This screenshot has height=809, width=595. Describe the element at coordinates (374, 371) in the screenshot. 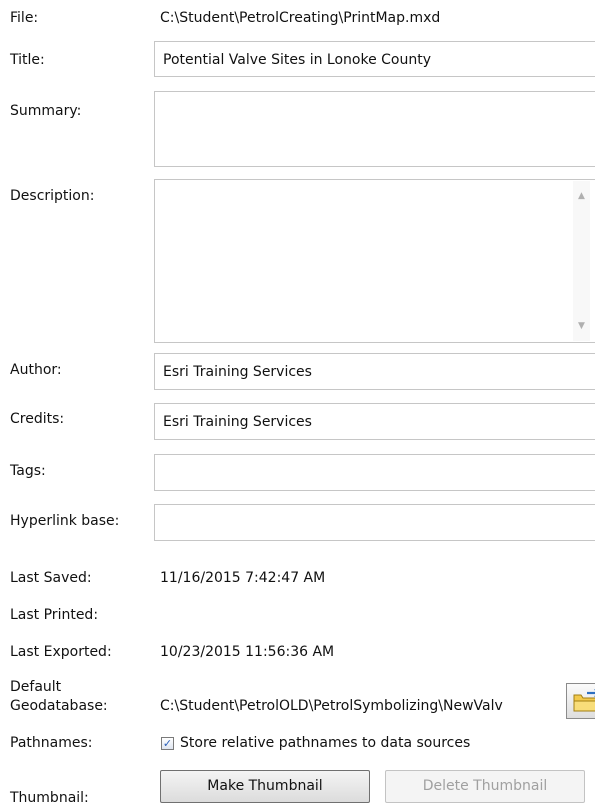

I see `author-field: Esri Training Services` at that location.